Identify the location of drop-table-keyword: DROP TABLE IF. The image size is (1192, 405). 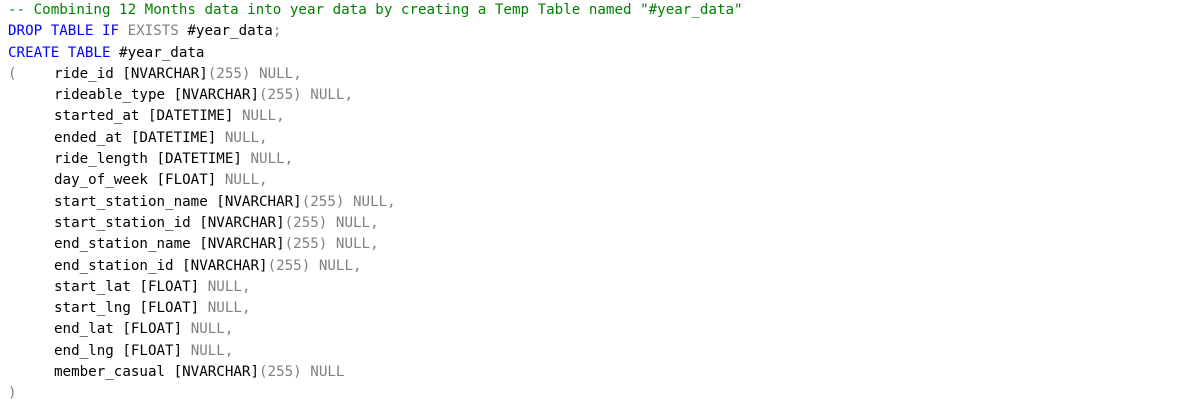
(64, 31).